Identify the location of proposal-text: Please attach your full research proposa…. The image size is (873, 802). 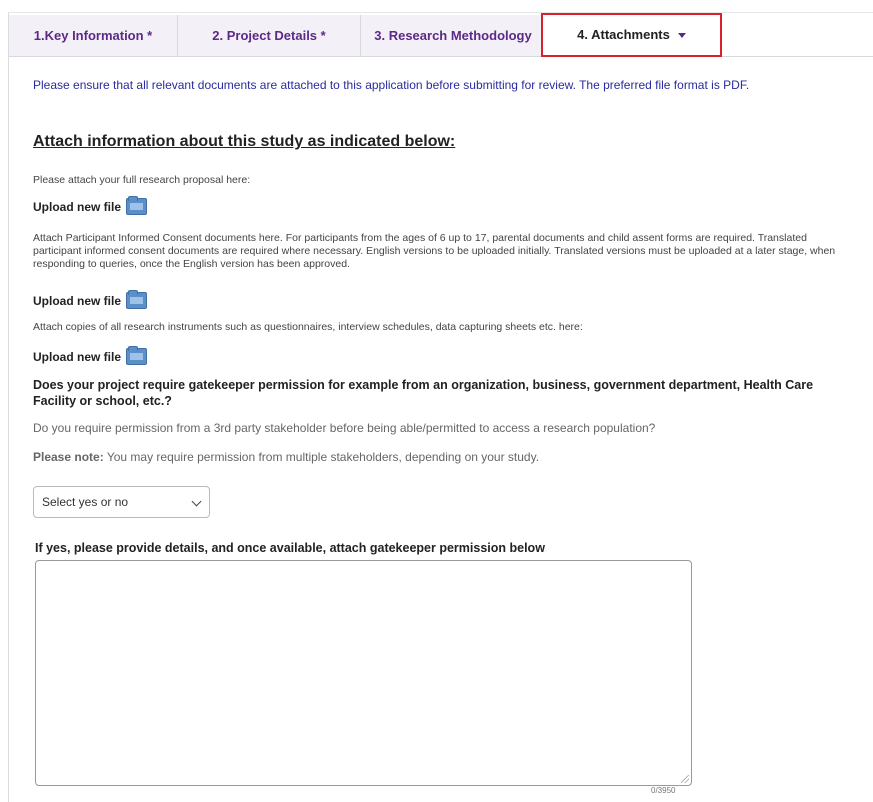
(142, 180).